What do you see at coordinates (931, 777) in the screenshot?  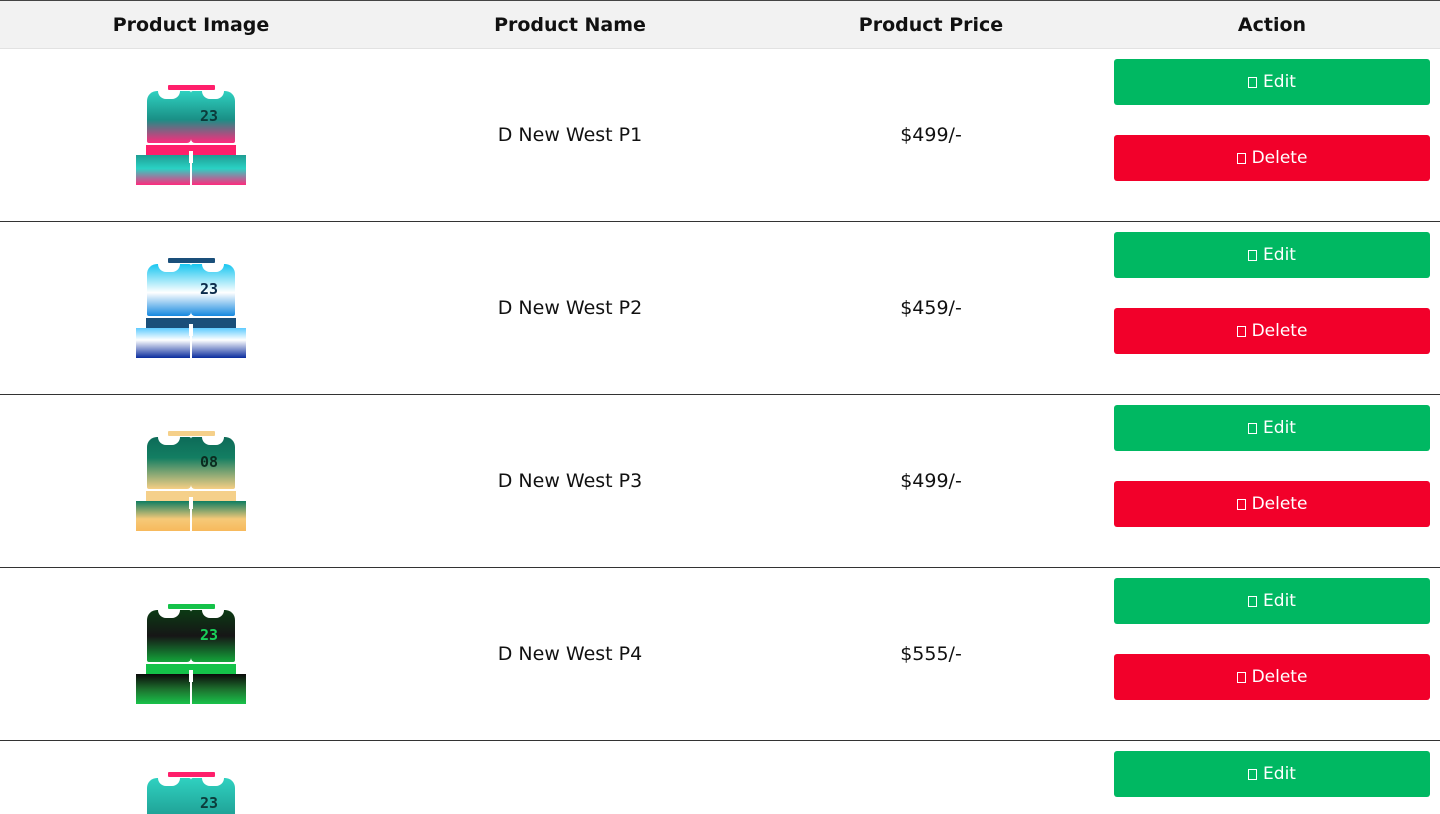 I see `product-price` at bounding box center [931, 777].